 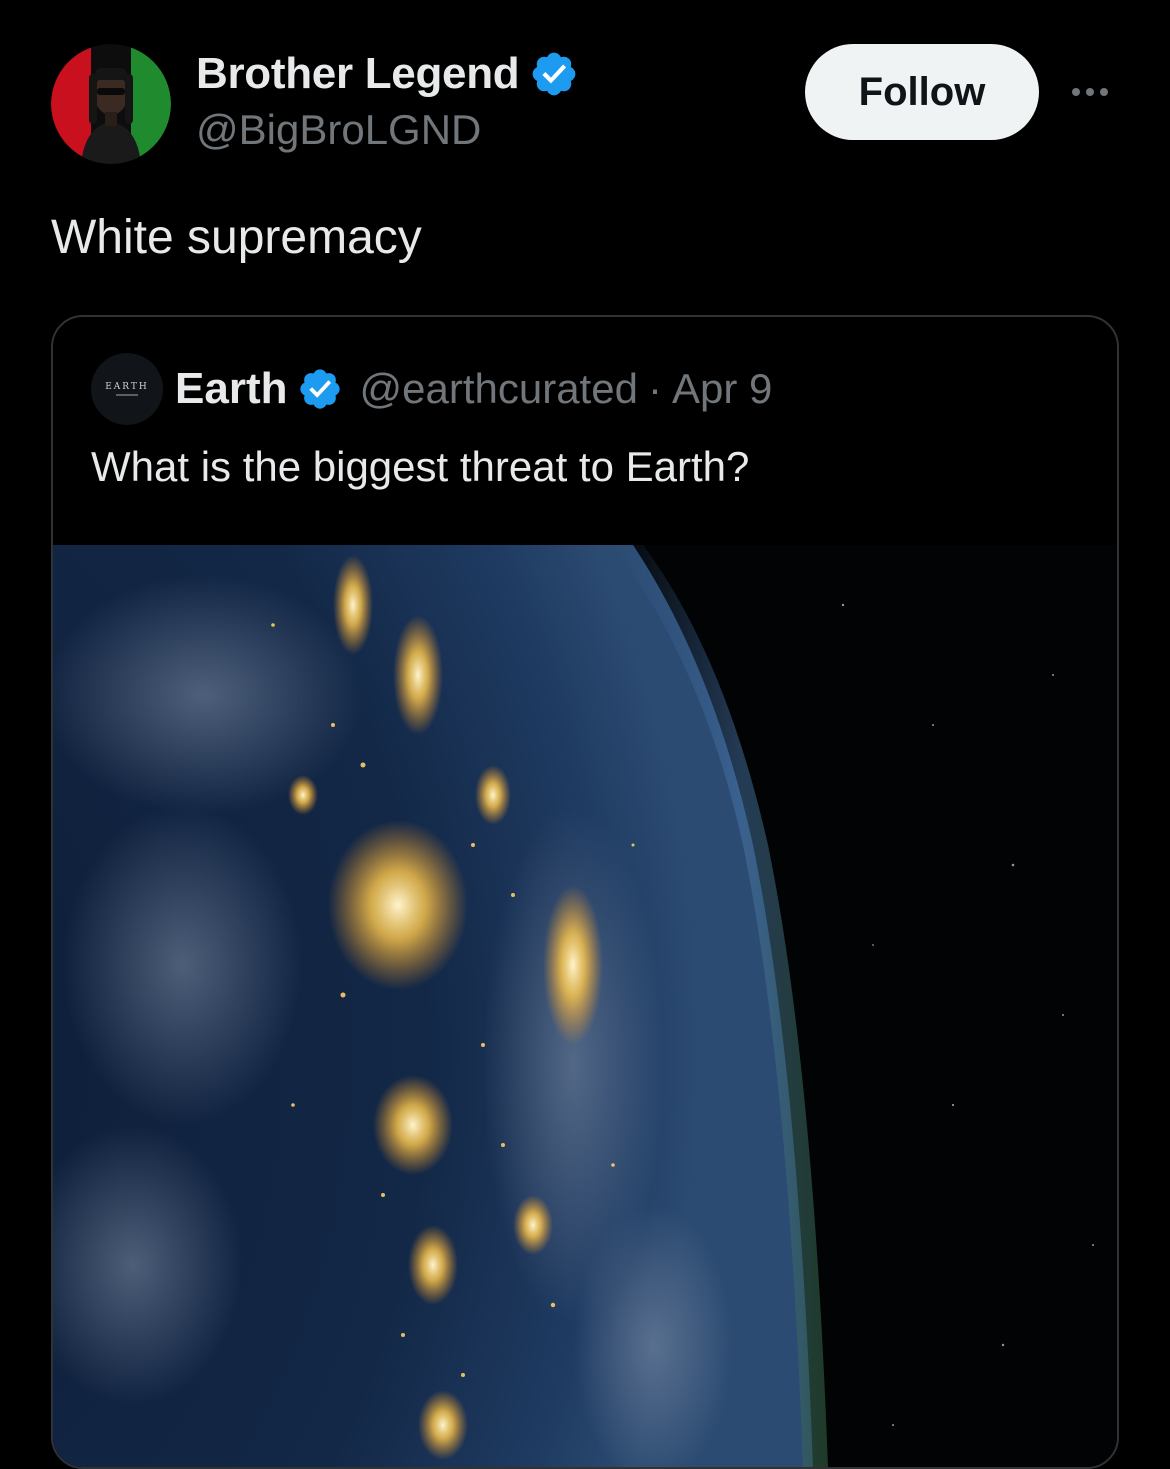 What do you see at coordinates (358, 74) in the screenshot?
I see `author-name: Brother Legend` at bounding box center [358, 74].